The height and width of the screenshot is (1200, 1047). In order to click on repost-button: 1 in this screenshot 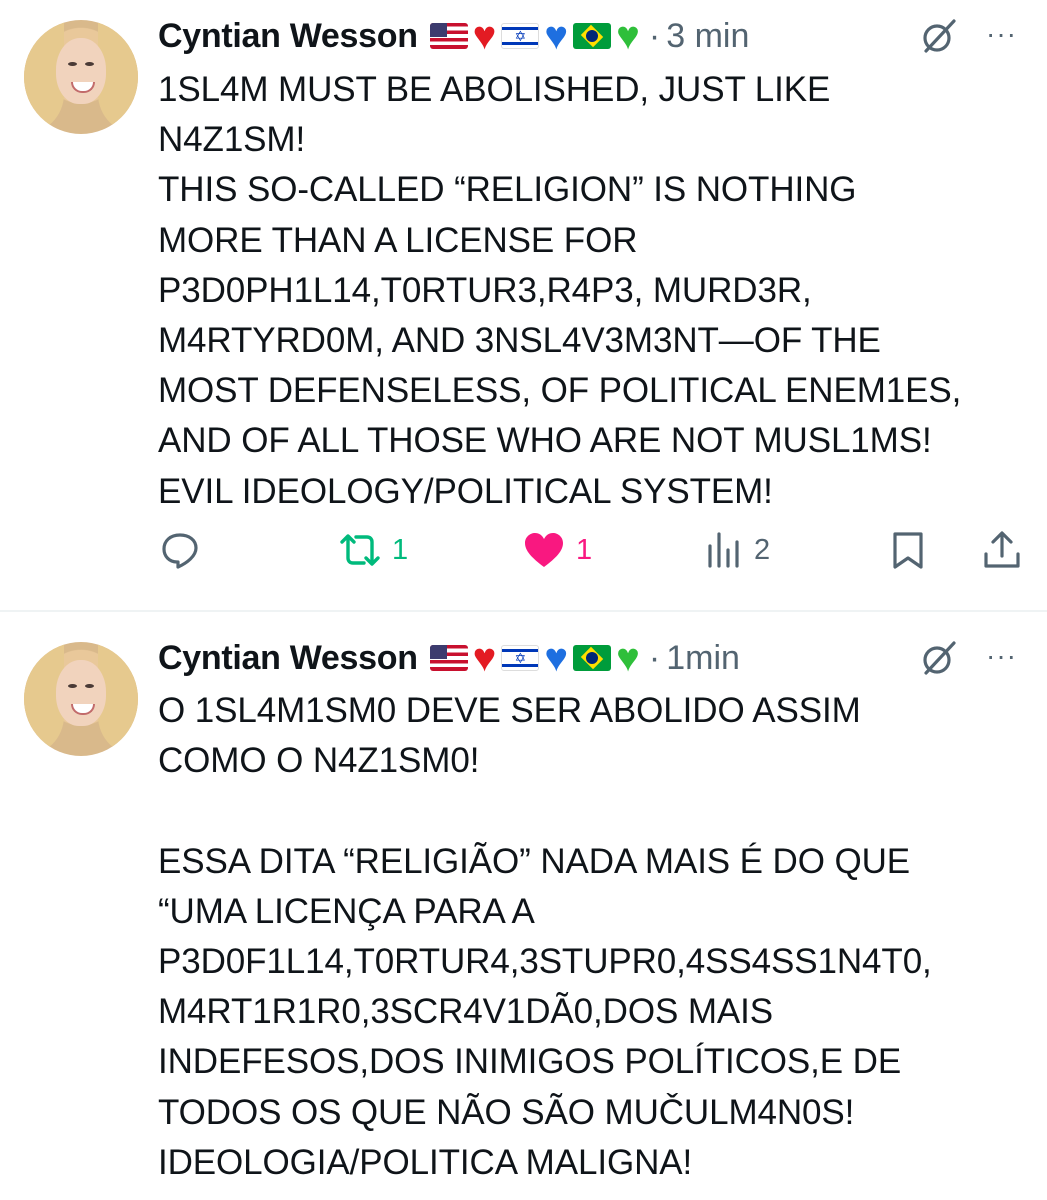, I will do `click(373, 550)`.